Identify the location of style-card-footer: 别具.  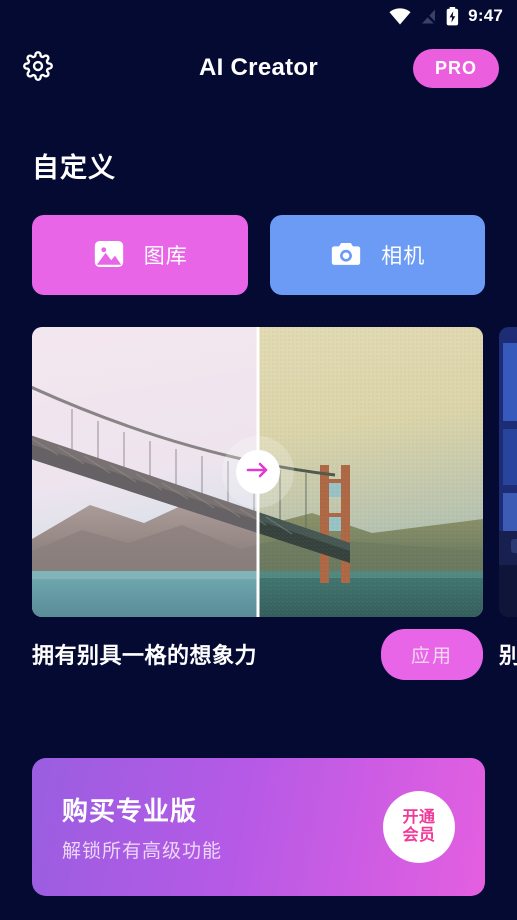
(508, 654).